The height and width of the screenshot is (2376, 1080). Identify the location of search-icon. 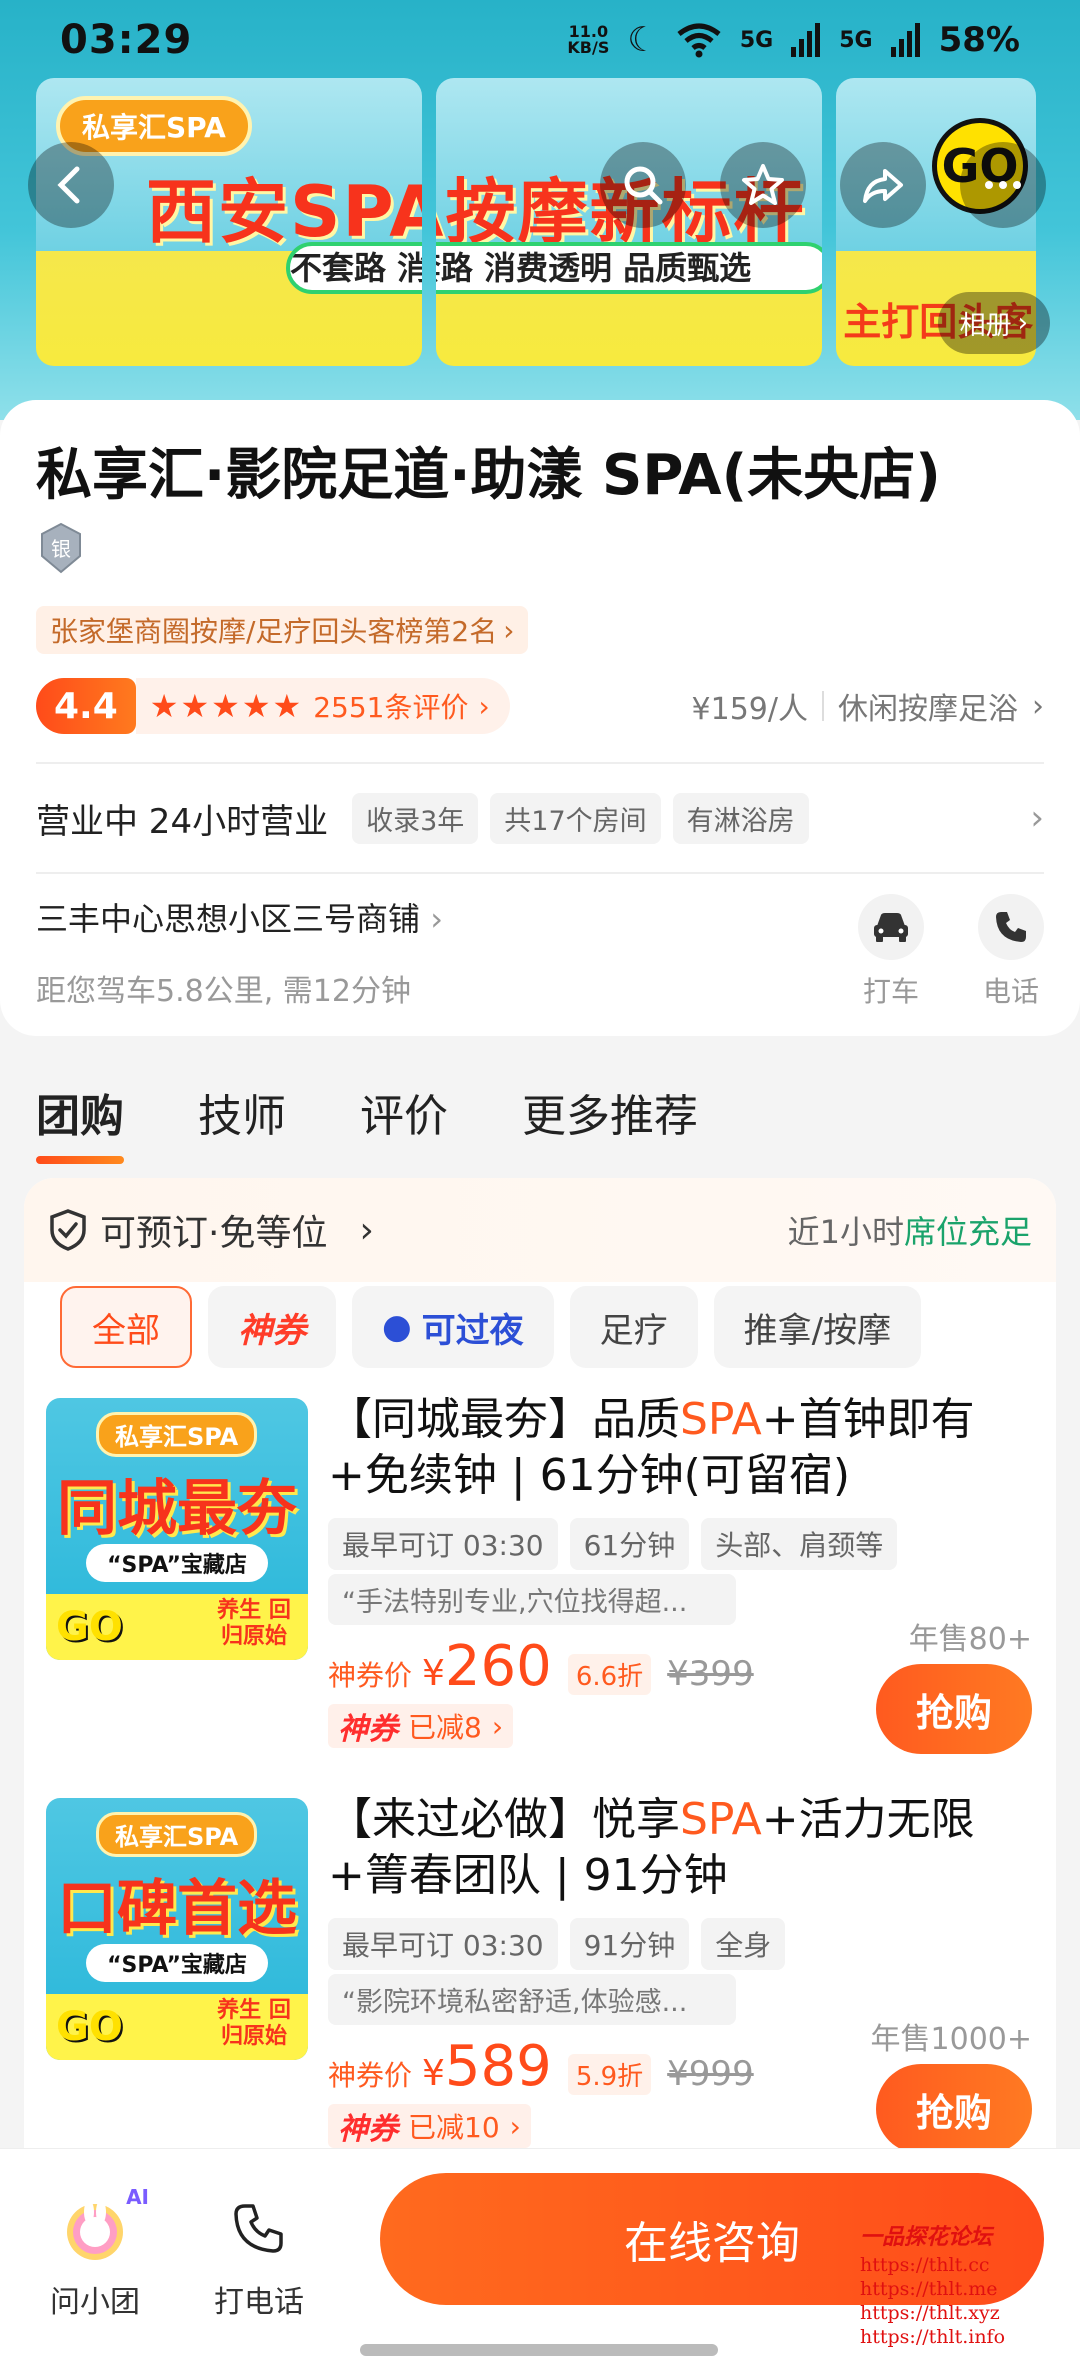
(643, 185).